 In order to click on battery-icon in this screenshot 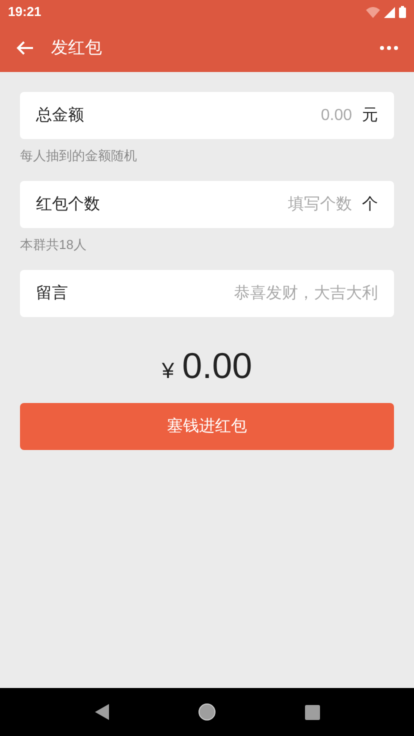, I will do `click(402, 12)`.